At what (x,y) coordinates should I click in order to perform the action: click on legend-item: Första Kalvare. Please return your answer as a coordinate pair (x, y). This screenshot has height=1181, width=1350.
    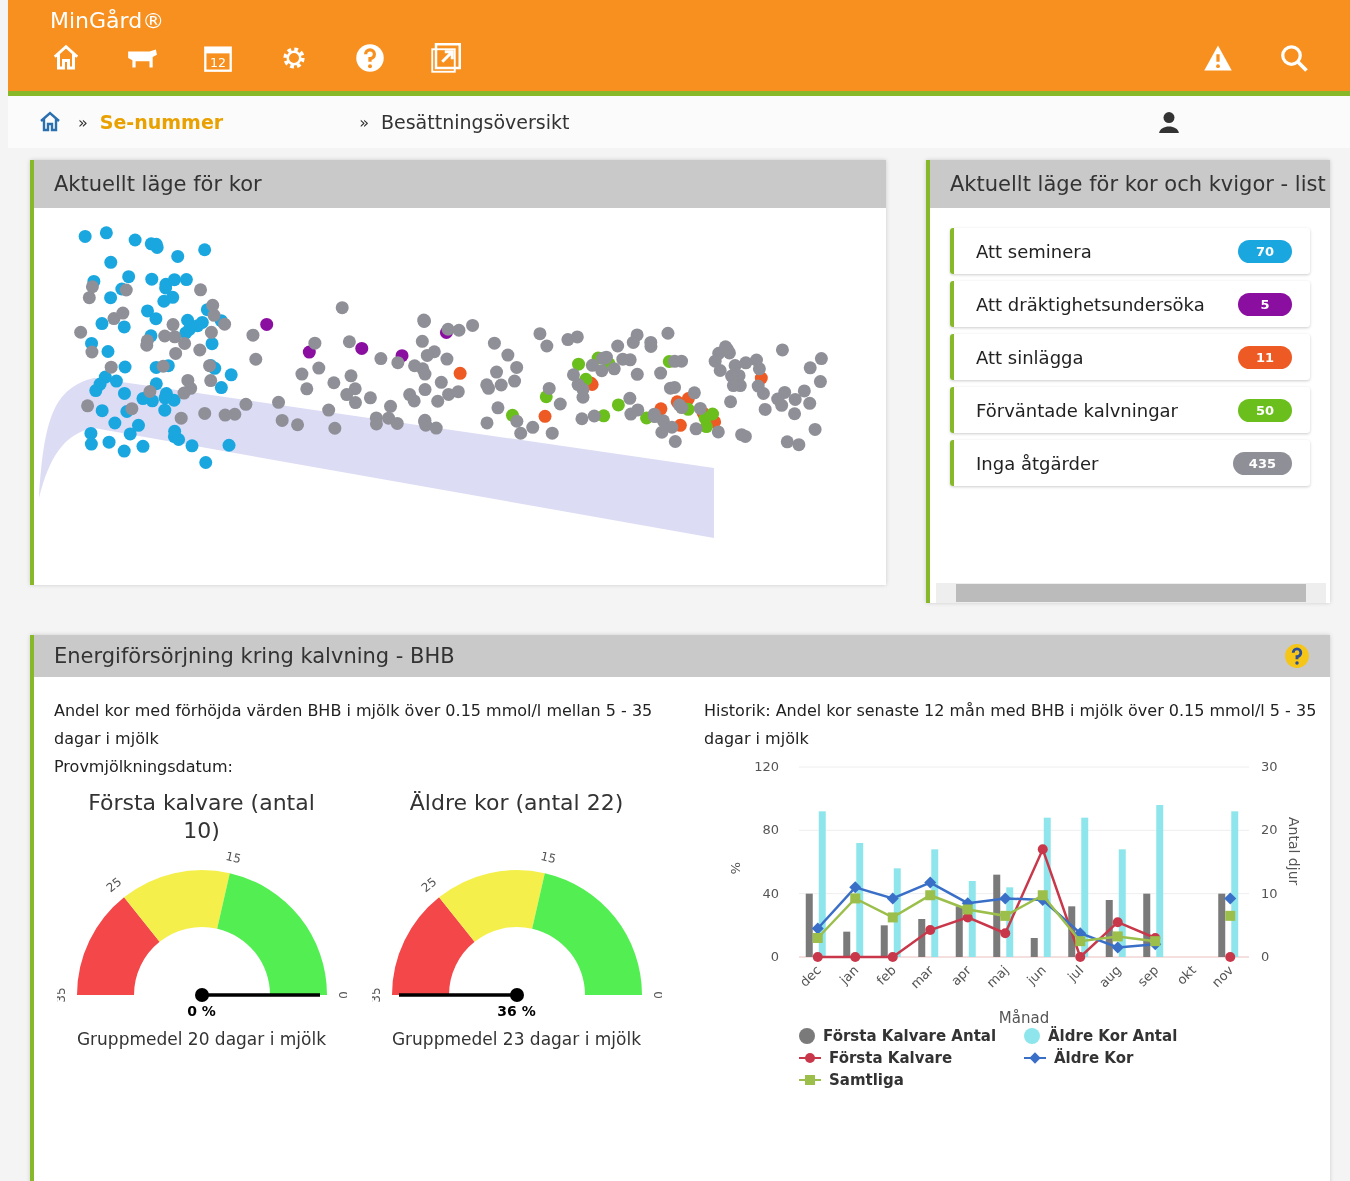
    Looking at the image, I should click on (911, 1058).